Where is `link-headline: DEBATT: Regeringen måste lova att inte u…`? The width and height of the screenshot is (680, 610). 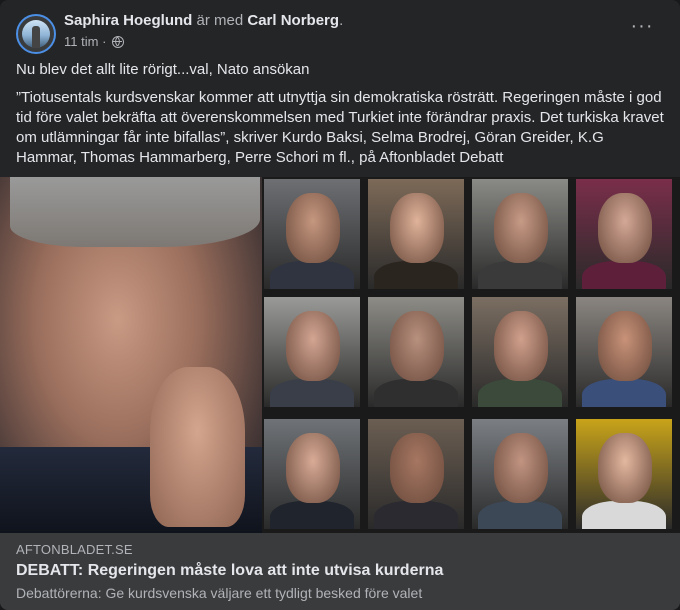
link-headline: DEBATT: Regeringen måste lova att inte u… is located at coordinates (229, 571).